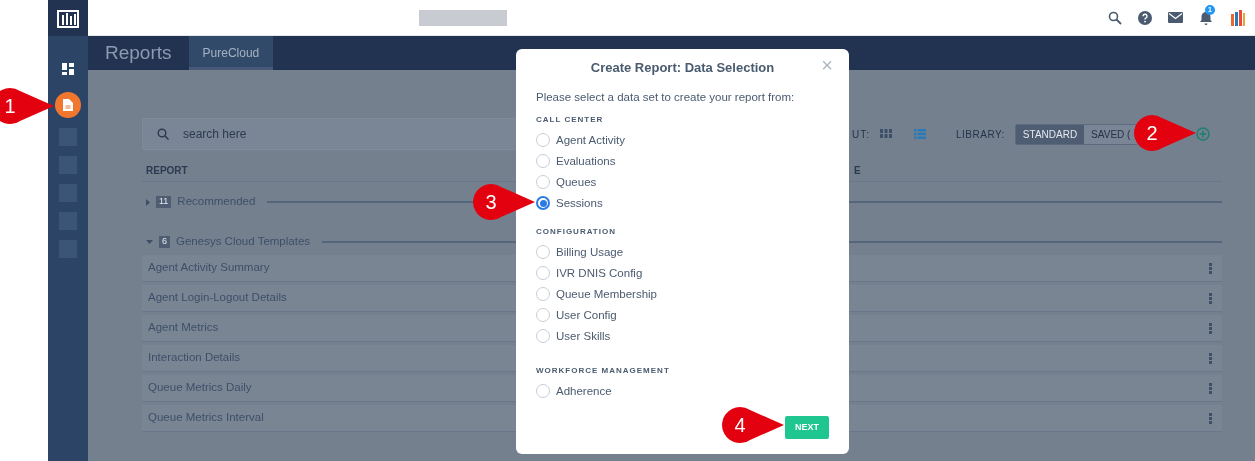  I want to click on dialog-title: Create Report: Data Selection, so click(682, 68).